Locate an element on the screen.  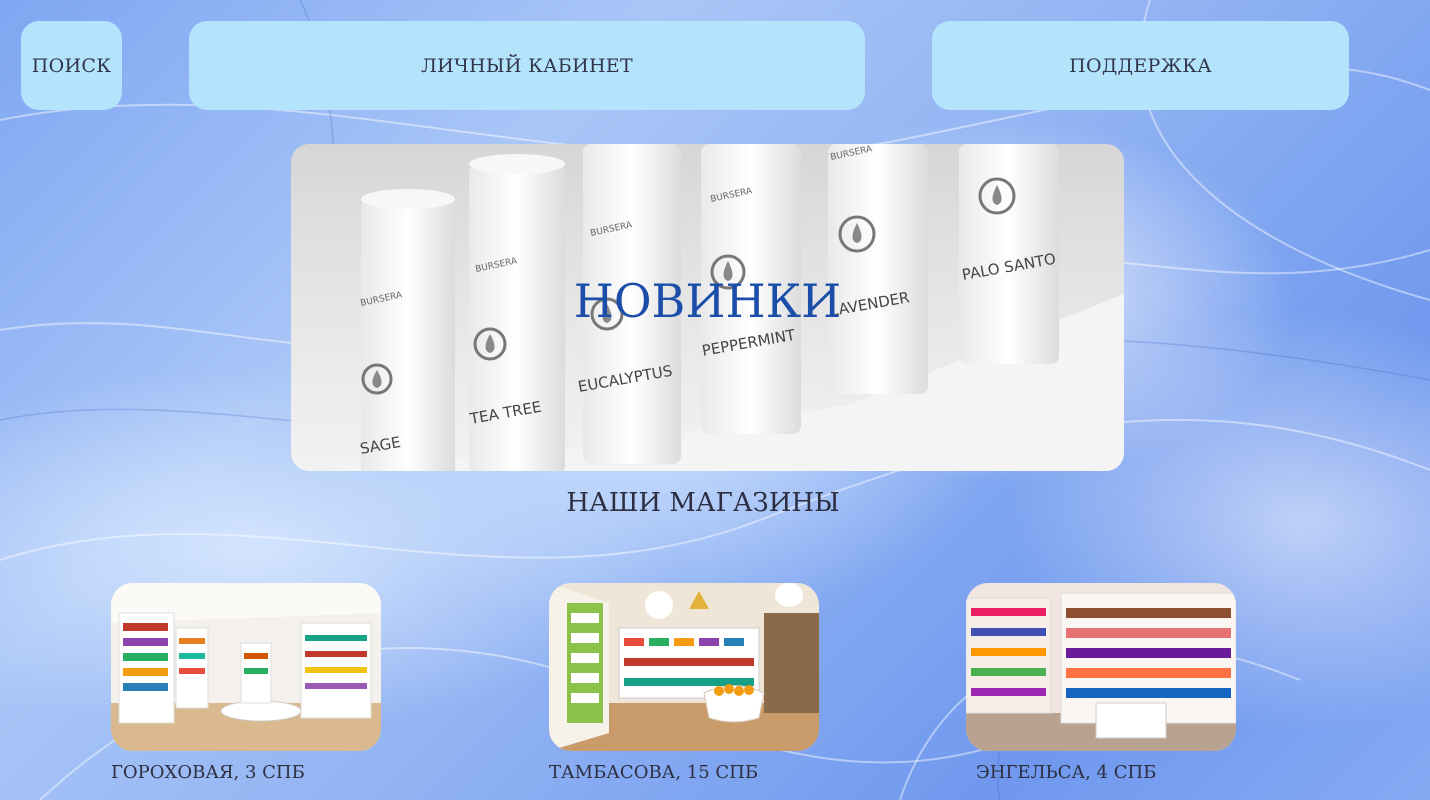
support-button-label: ПОДДЕРЖКА is located at coordinates (1140, 65).